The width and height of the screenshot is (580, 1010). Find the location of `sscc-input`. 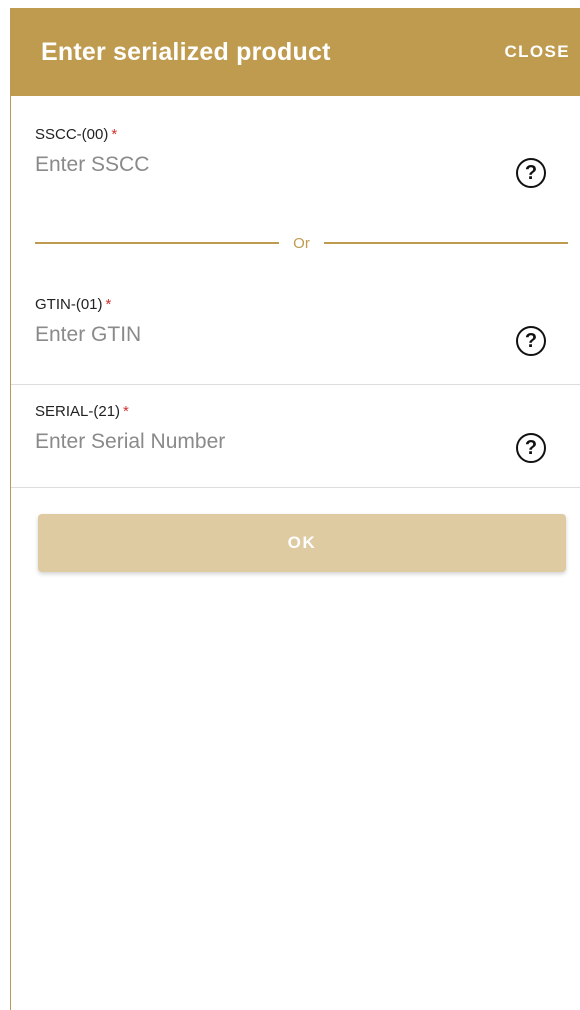

sscc-input is located at coordinates (255, 165).